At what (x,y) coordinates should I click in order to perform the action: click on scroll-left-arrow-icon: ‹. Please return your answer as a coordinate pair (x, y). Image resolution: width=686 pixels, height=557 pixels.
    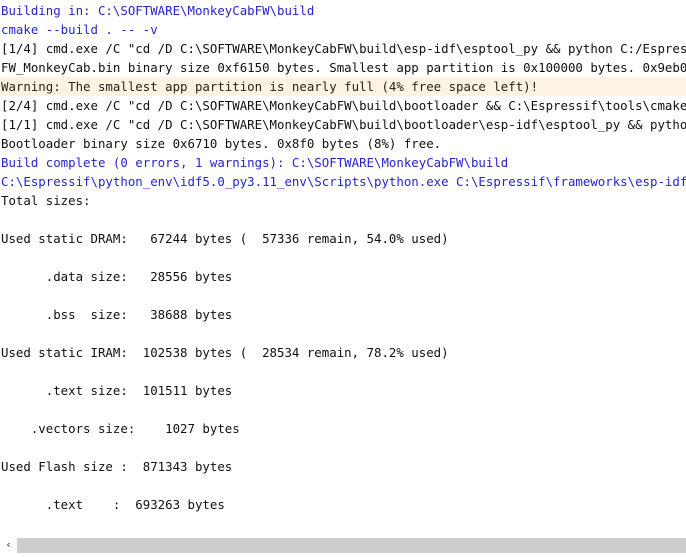
    Looking at the image, I should click on (8, 545).